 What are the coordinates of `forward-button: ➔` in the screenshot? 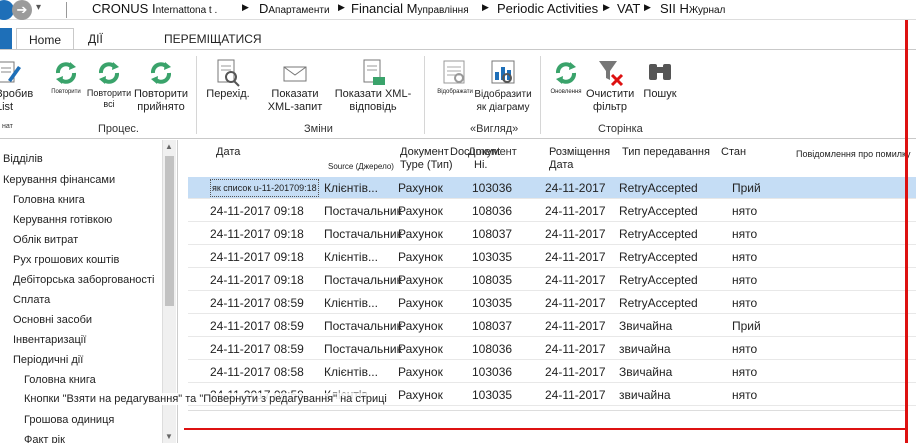 It's located at (22, 10).